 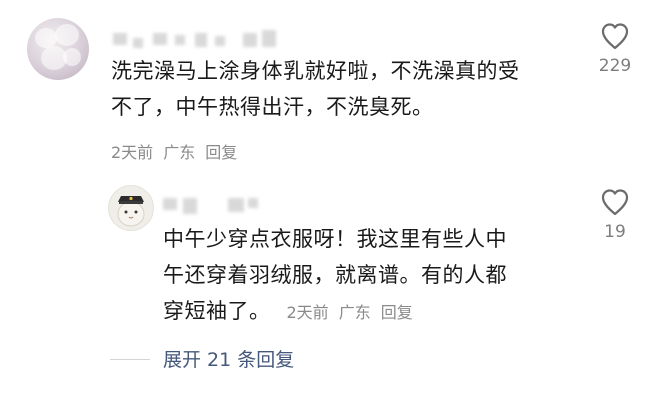 I want to click on comment-line: 午还穿着羽绒服，就离谱。有的人都, so click(x=335, y=275).